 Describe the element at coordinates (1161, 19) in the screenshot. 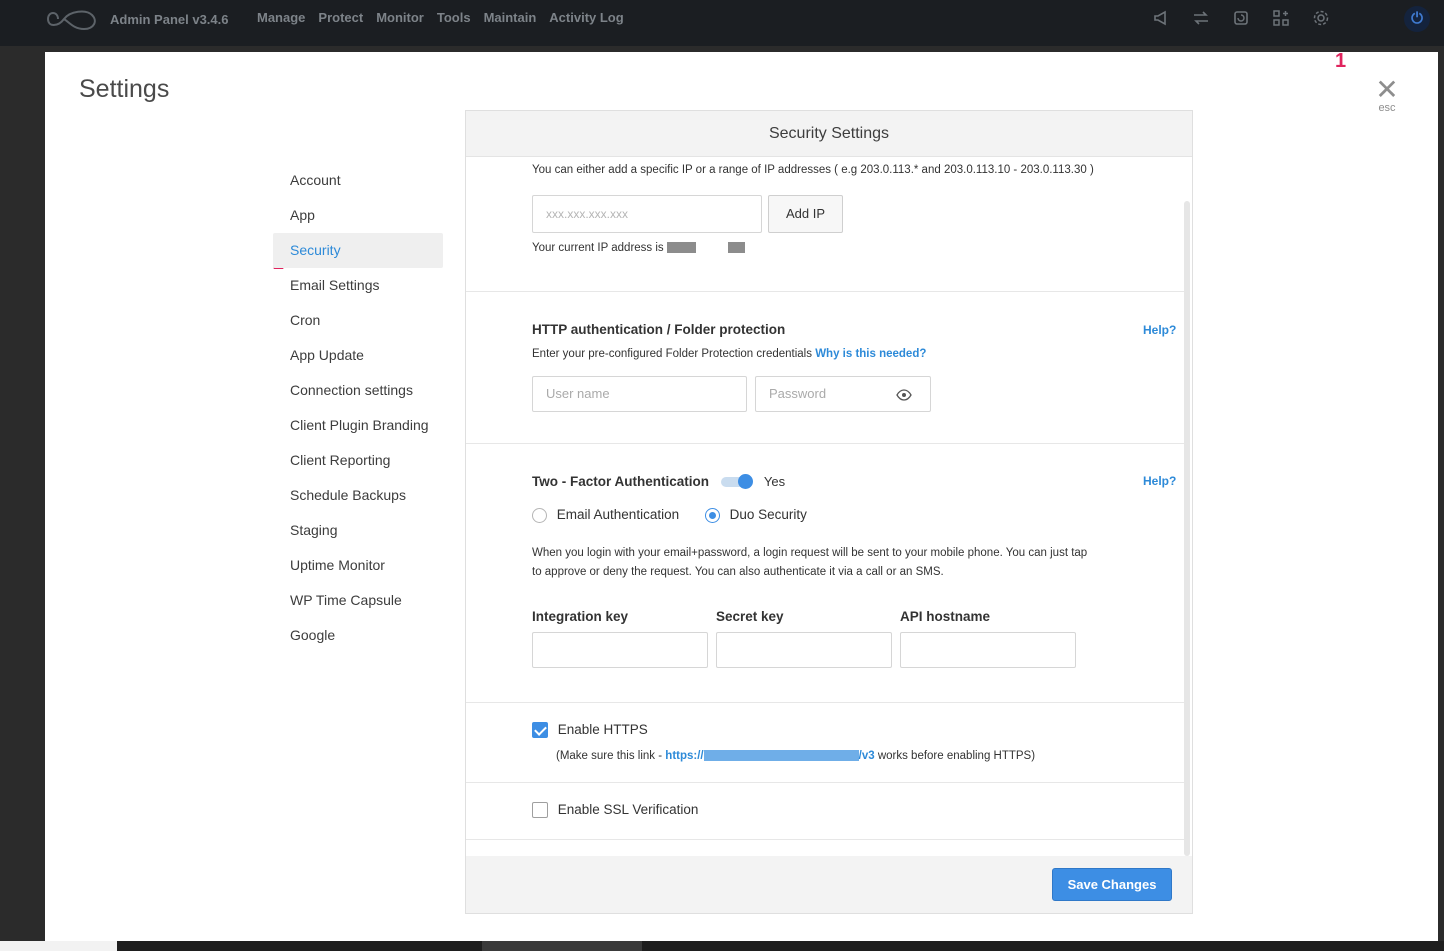

I see `megaphone-icon` at that location.